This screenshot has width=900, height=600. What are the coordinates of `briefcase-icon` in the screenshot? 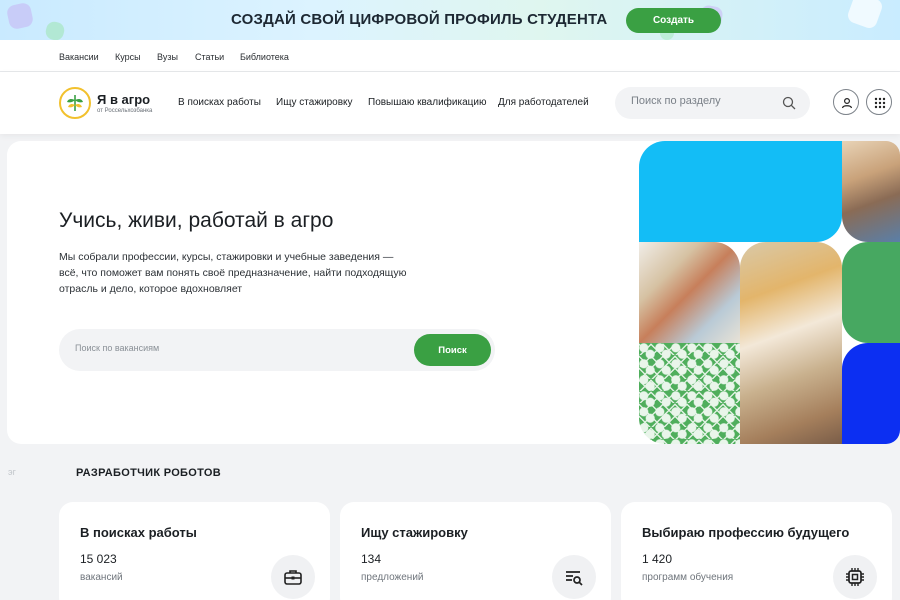 It's located at (293, 577).